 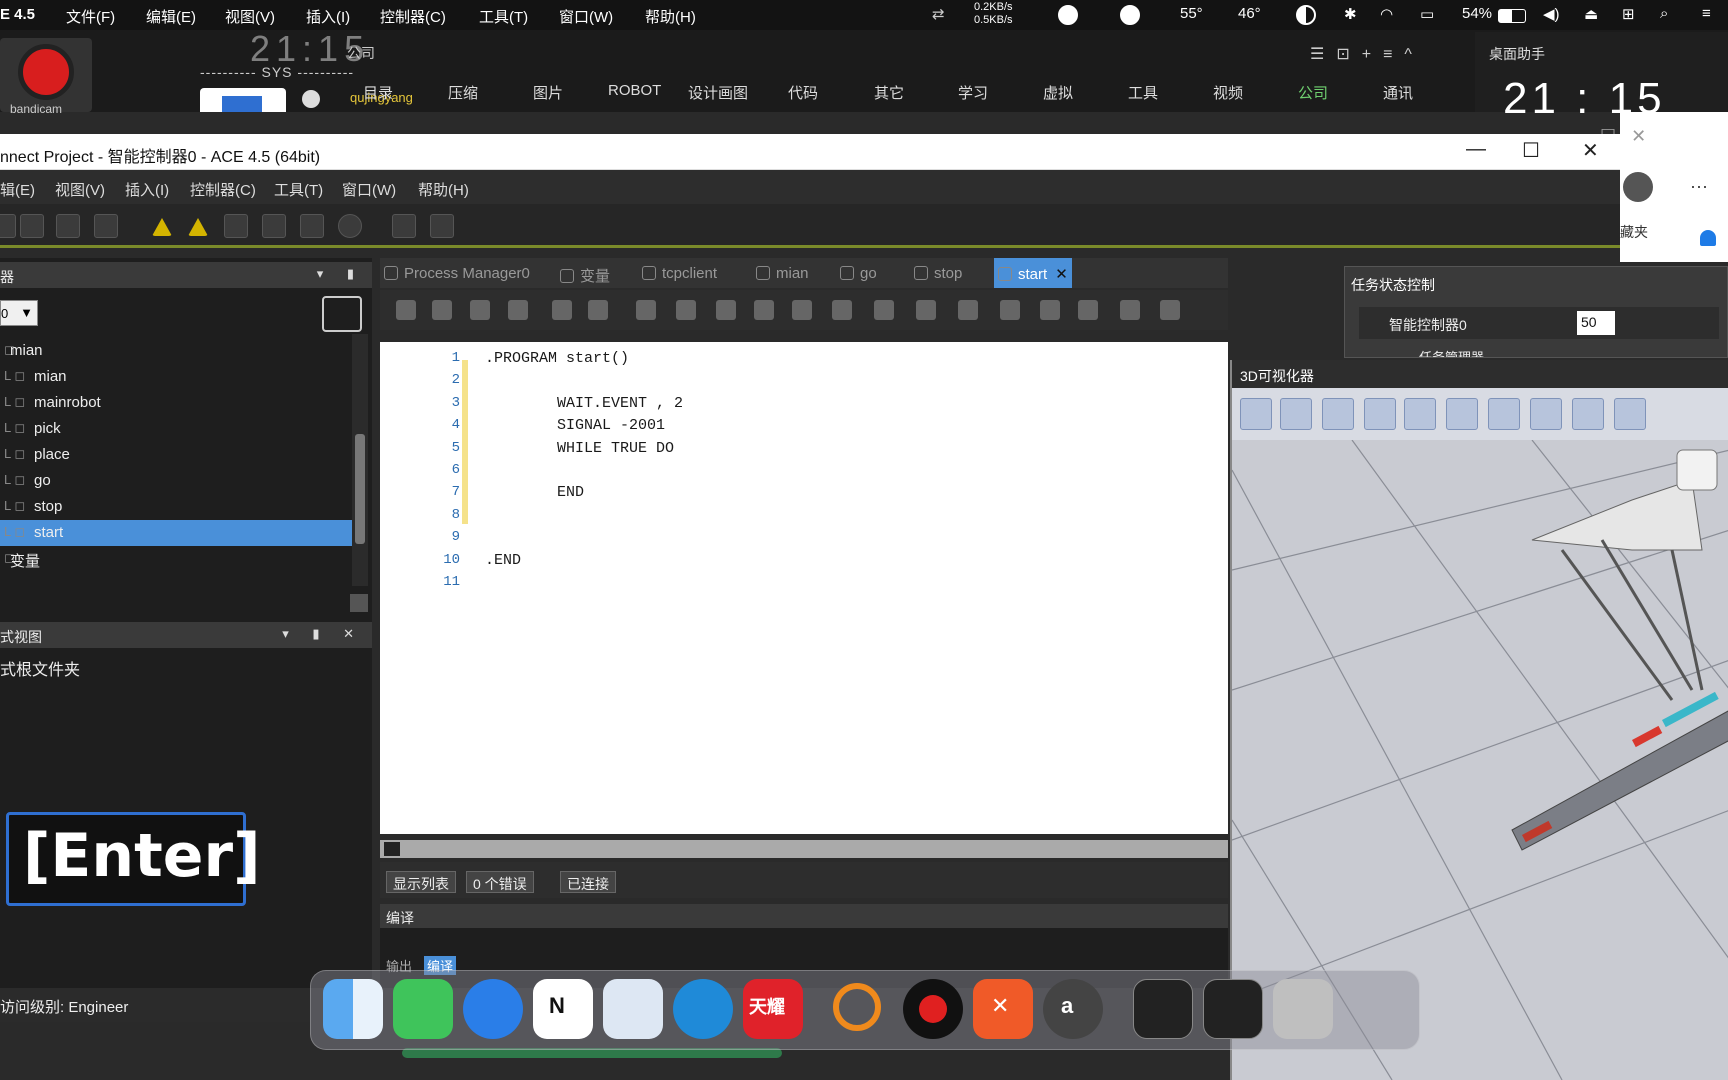 I want to click on a-app-icon: a, so click(x=1073, y=1009).